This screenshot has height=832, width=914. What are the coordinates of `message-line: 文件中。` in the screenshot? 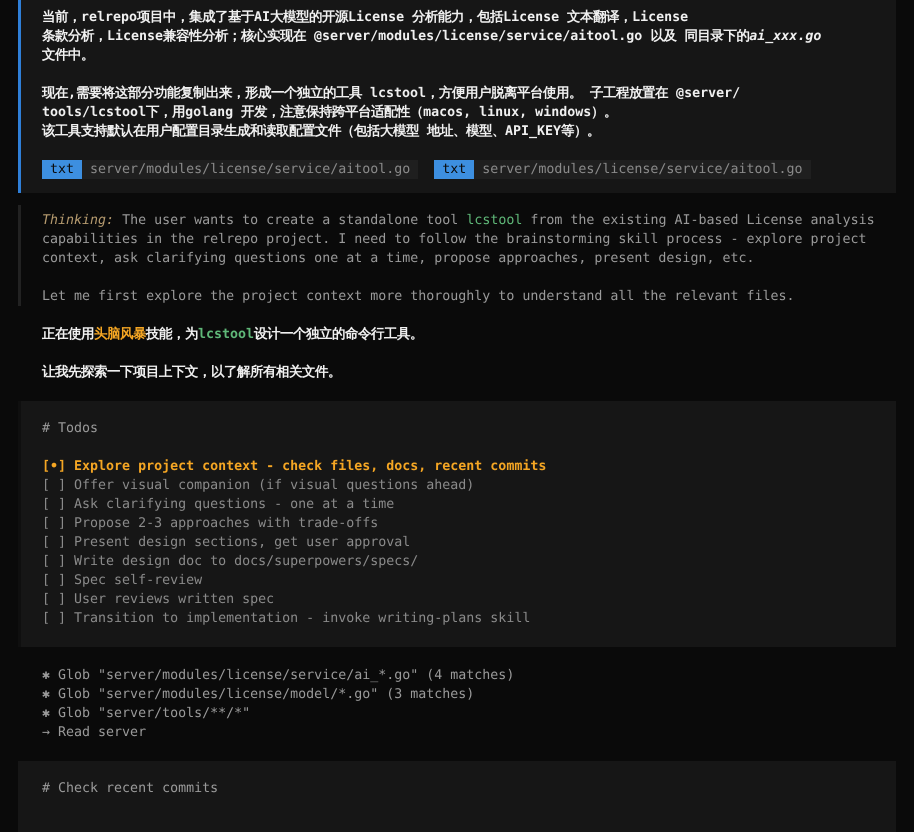 It's located at (68, 55).